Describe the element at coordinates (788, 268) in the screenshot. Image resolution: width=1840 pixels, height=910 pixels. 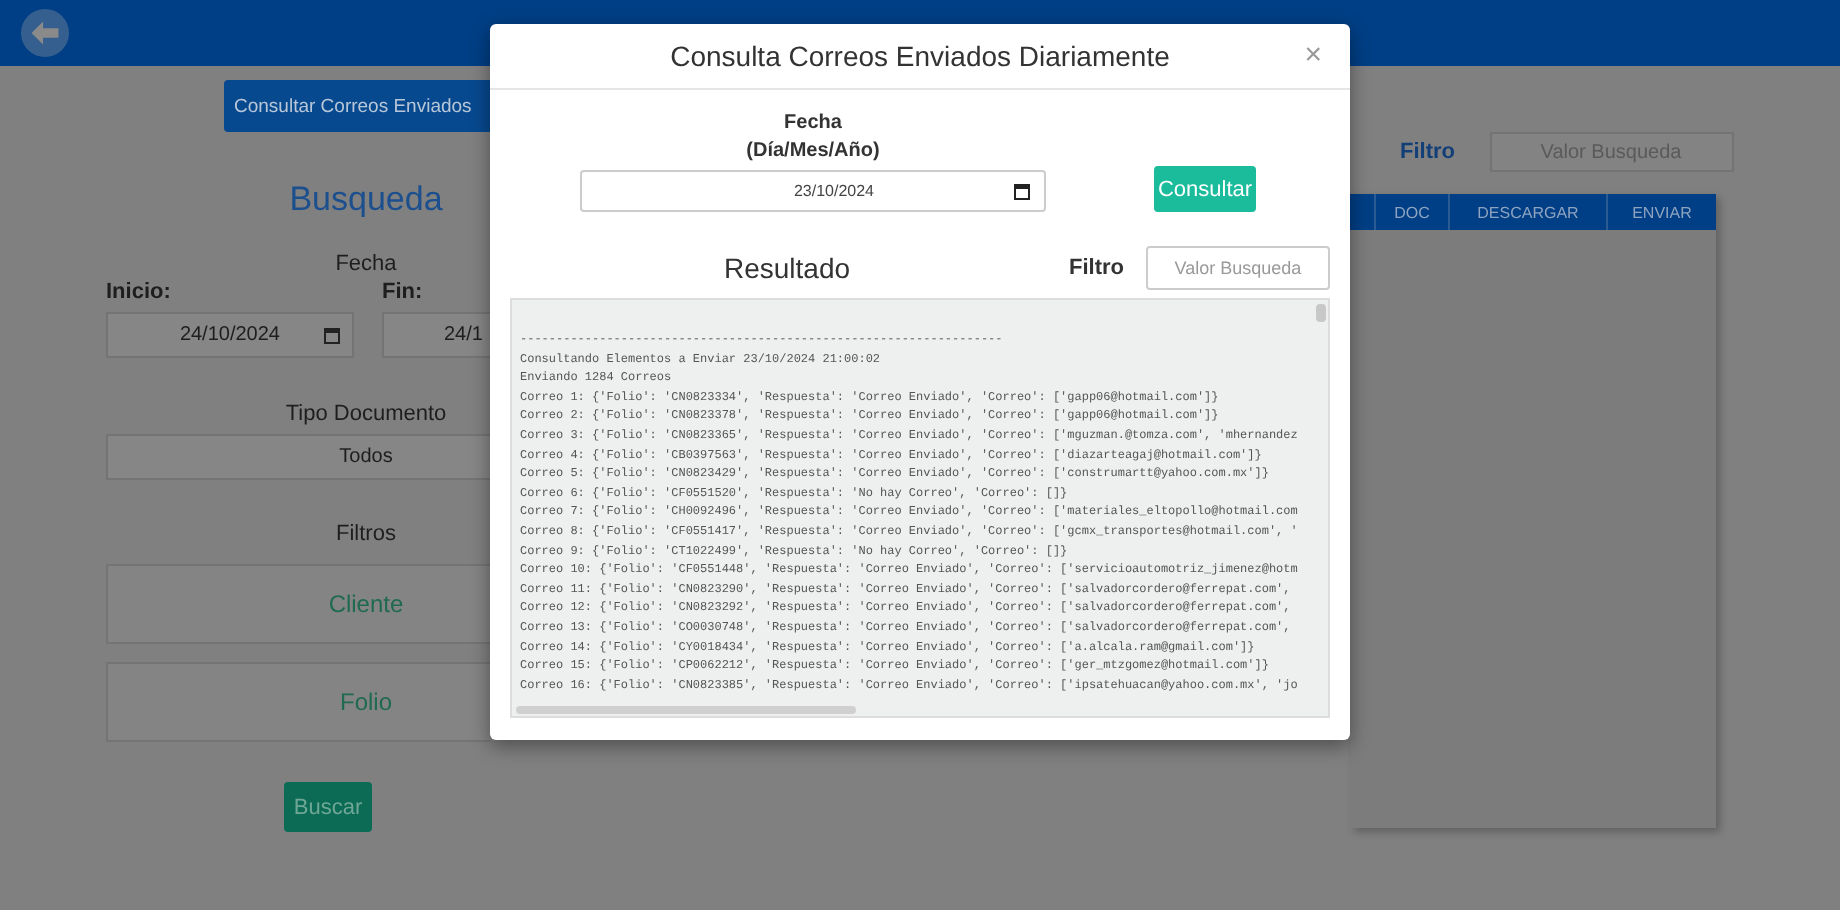
I see `result-heading: Resultado` at that location.